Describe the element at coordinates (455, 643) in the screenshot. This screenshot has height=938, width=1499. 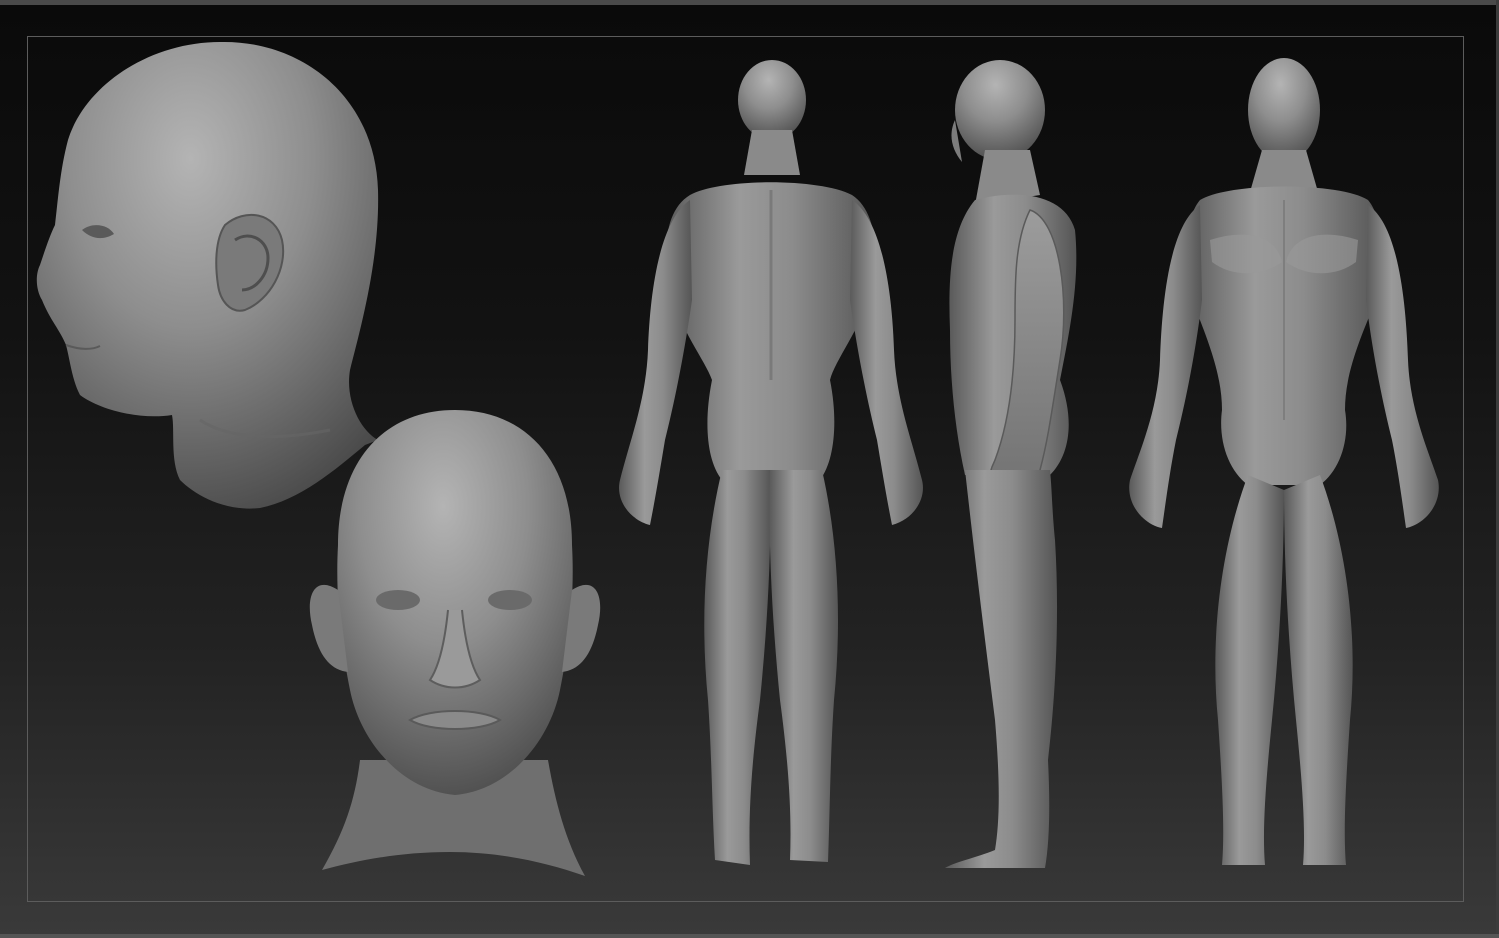
I see `head-front-view` at that location.